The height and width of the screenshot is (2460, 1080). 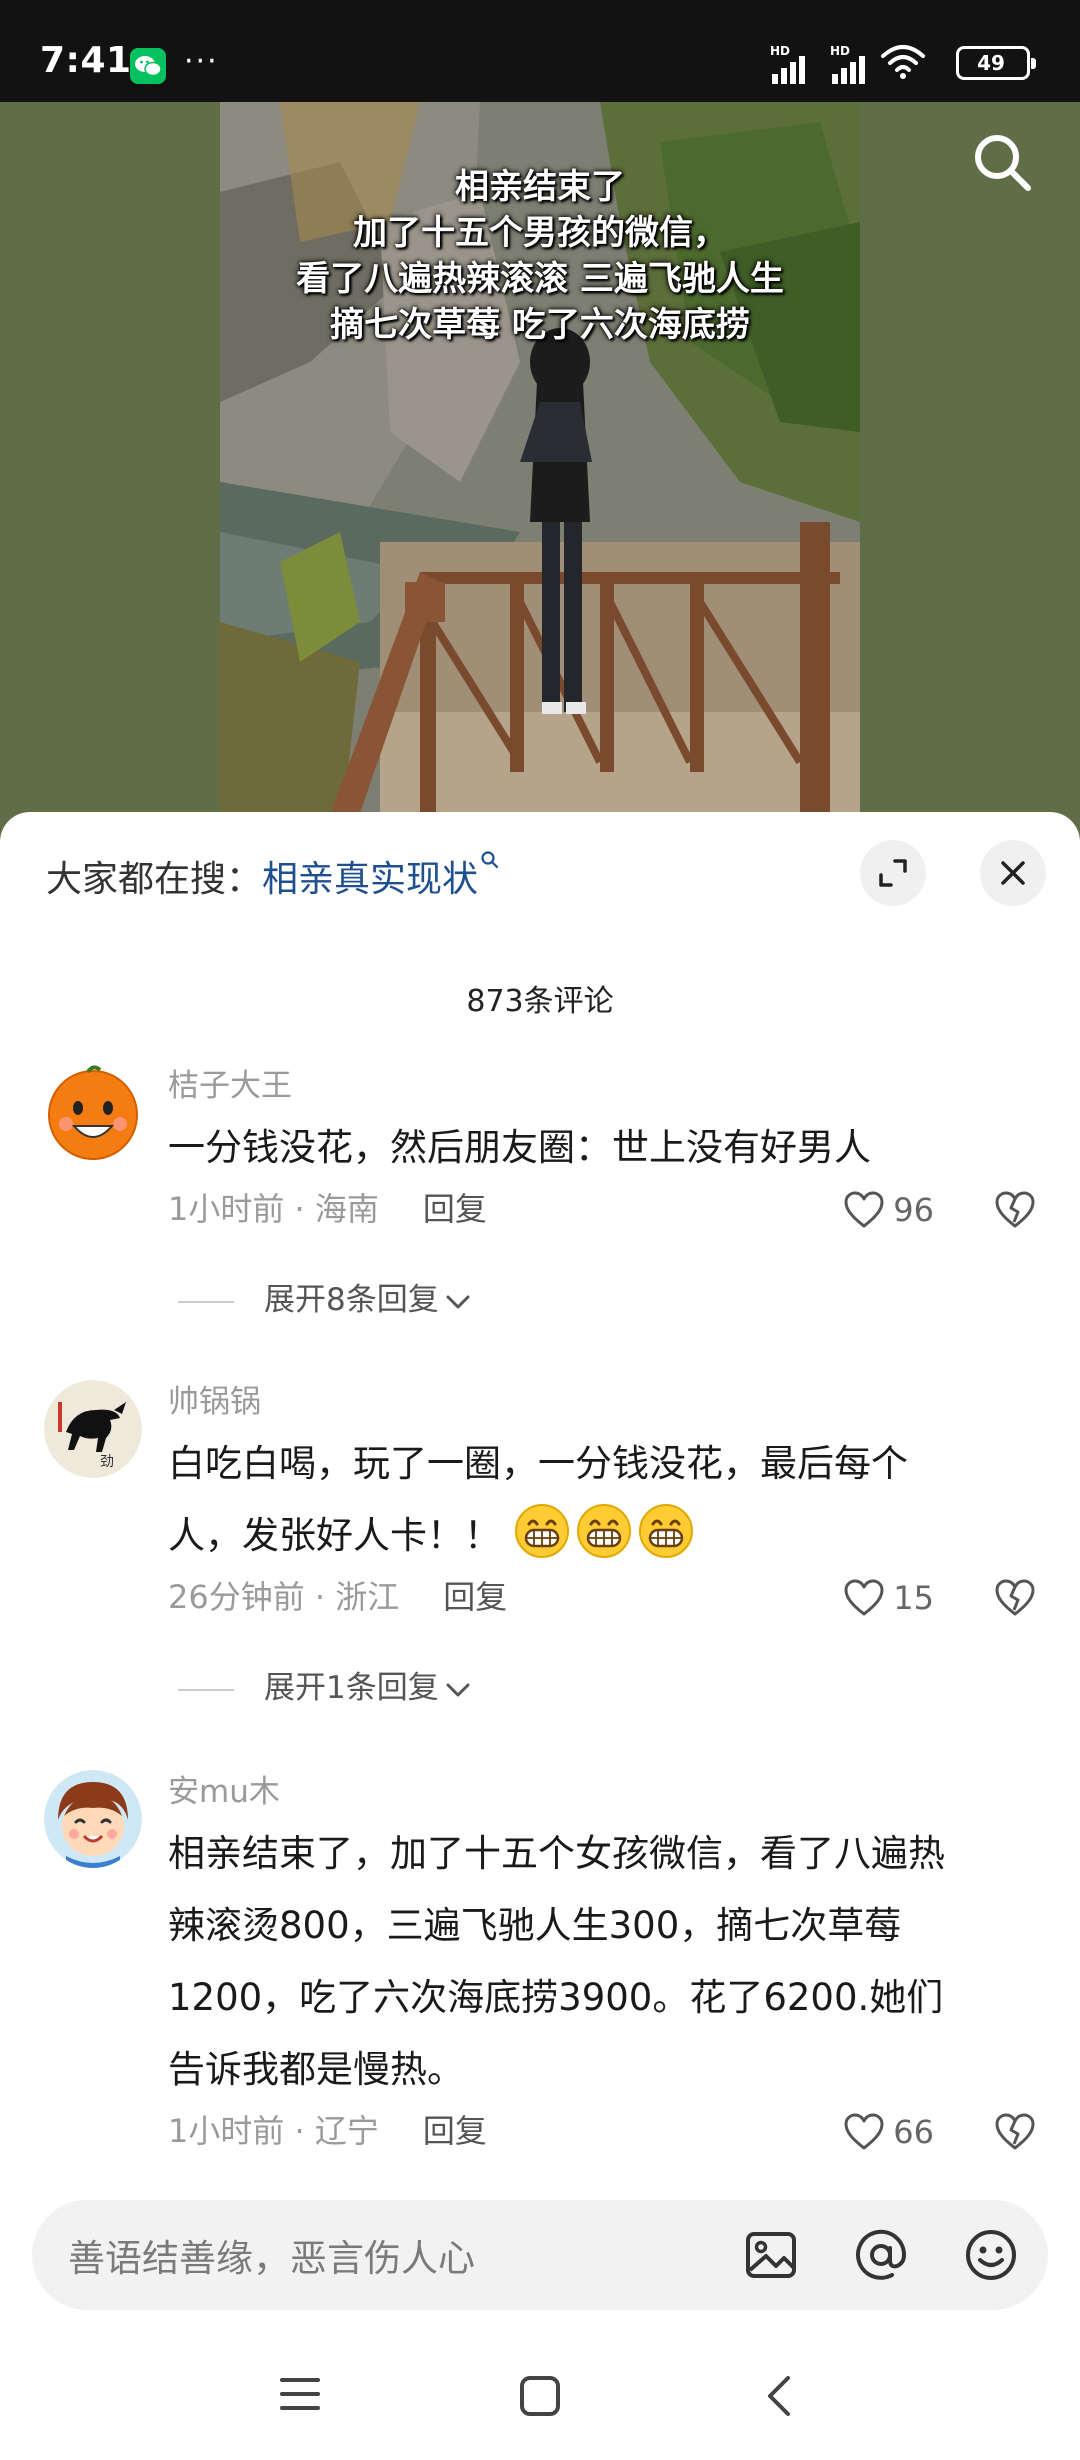 I want to click on comment-time: 26分钟前, so click(x=236, y=1597).